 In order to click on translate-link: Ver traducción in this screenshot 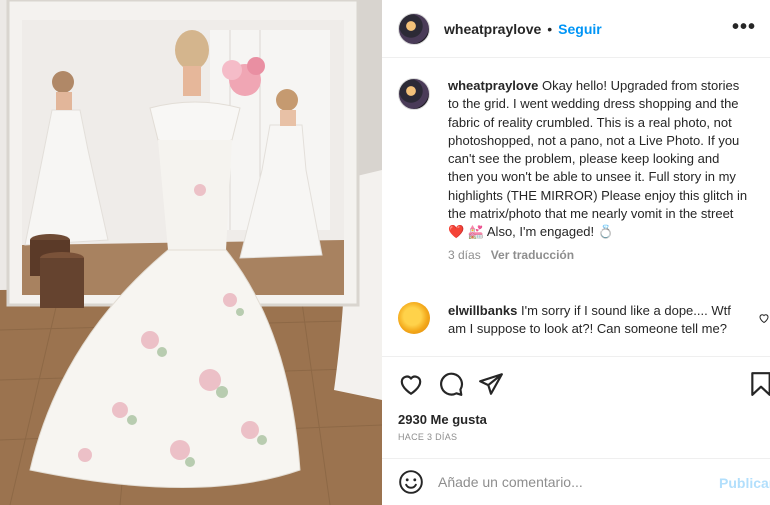, I will do `click(532, 255)`.